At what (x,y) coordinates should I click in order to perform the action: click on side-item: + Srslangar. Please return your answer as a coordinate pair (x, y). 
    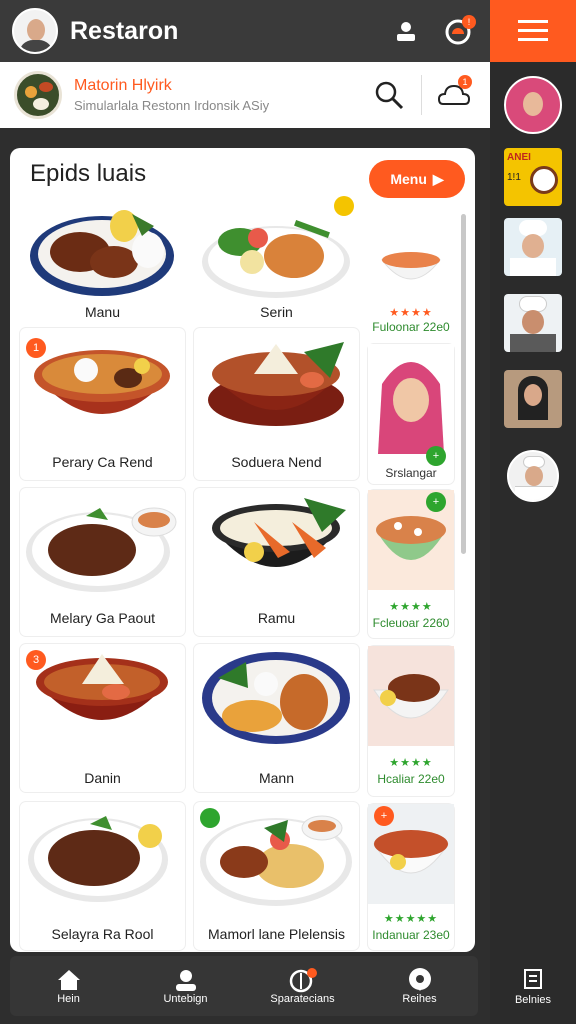
    Looking at the image, I should click on (411, 414).